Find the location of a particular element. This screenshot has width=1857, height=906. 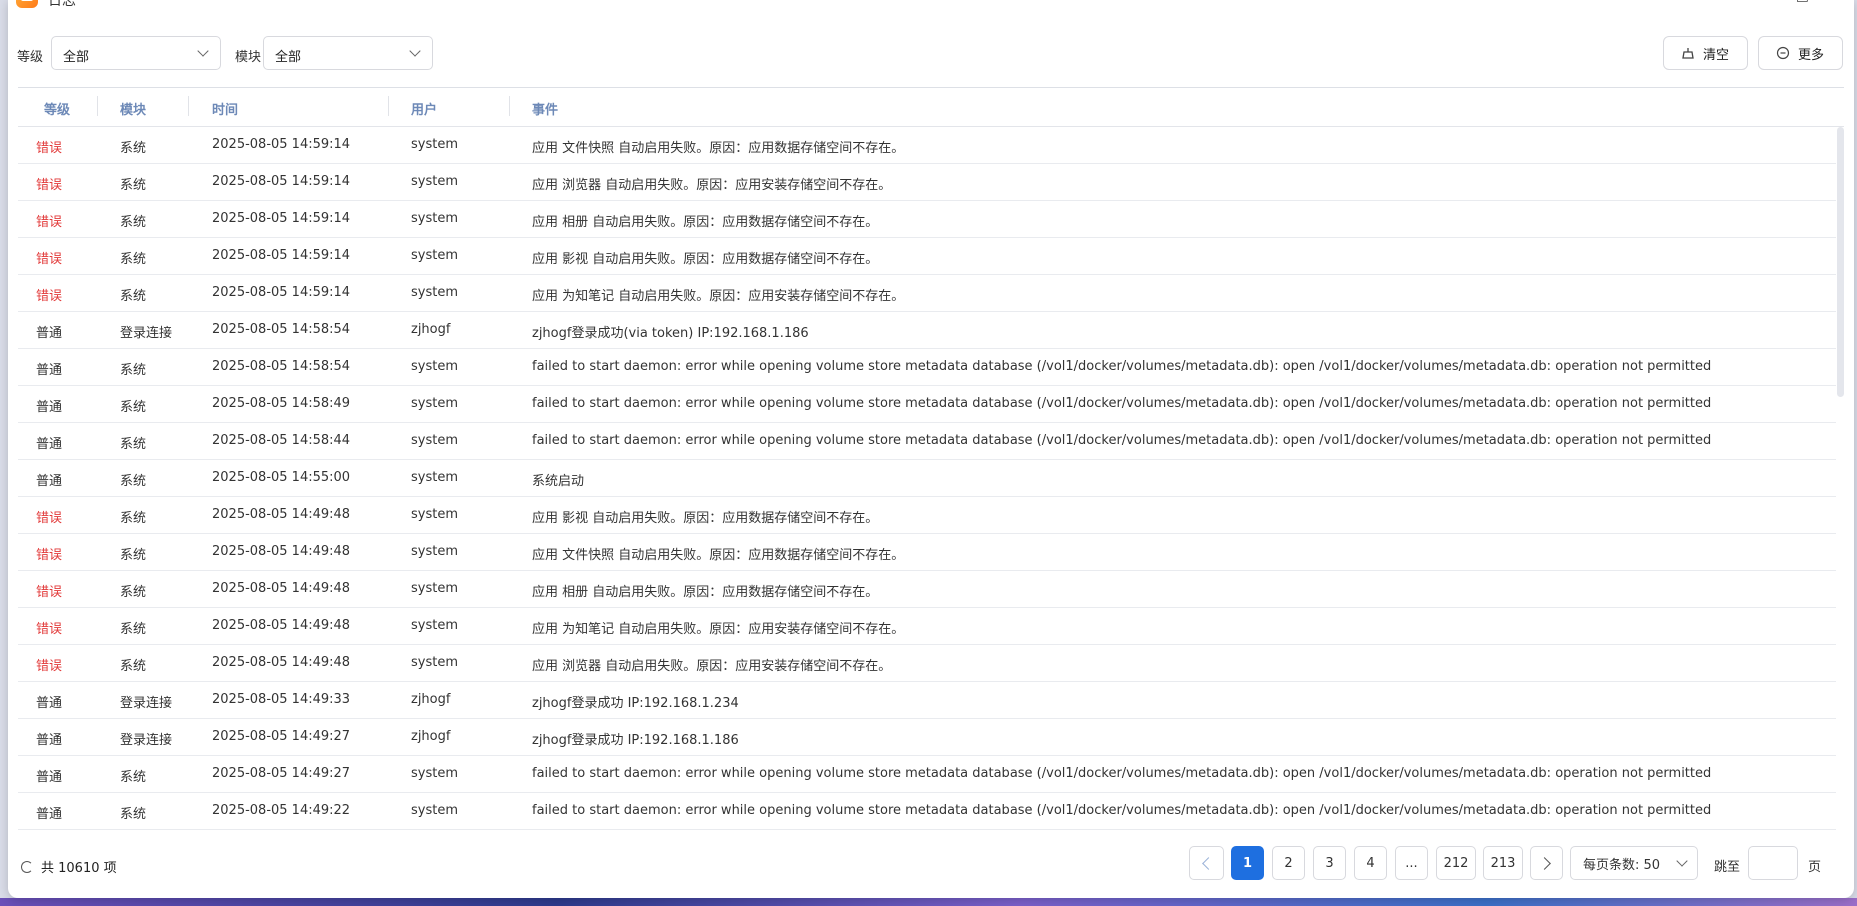

table-row: 普通 系统 2025-08-05 14:55:00 system 系统启动 is located at coordinates (927, 478).